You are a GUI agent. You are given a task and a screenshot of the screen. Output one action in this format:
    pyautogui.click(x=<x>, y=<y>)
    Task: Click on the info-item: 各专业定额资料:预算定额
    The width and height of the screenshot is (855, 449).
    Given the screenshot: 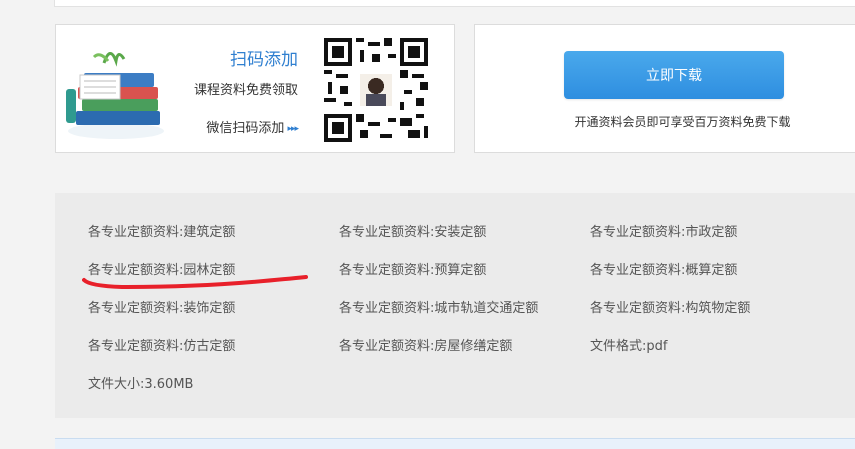 What is the action you would take?
    pyautogui.click(x=413, y=270)
    